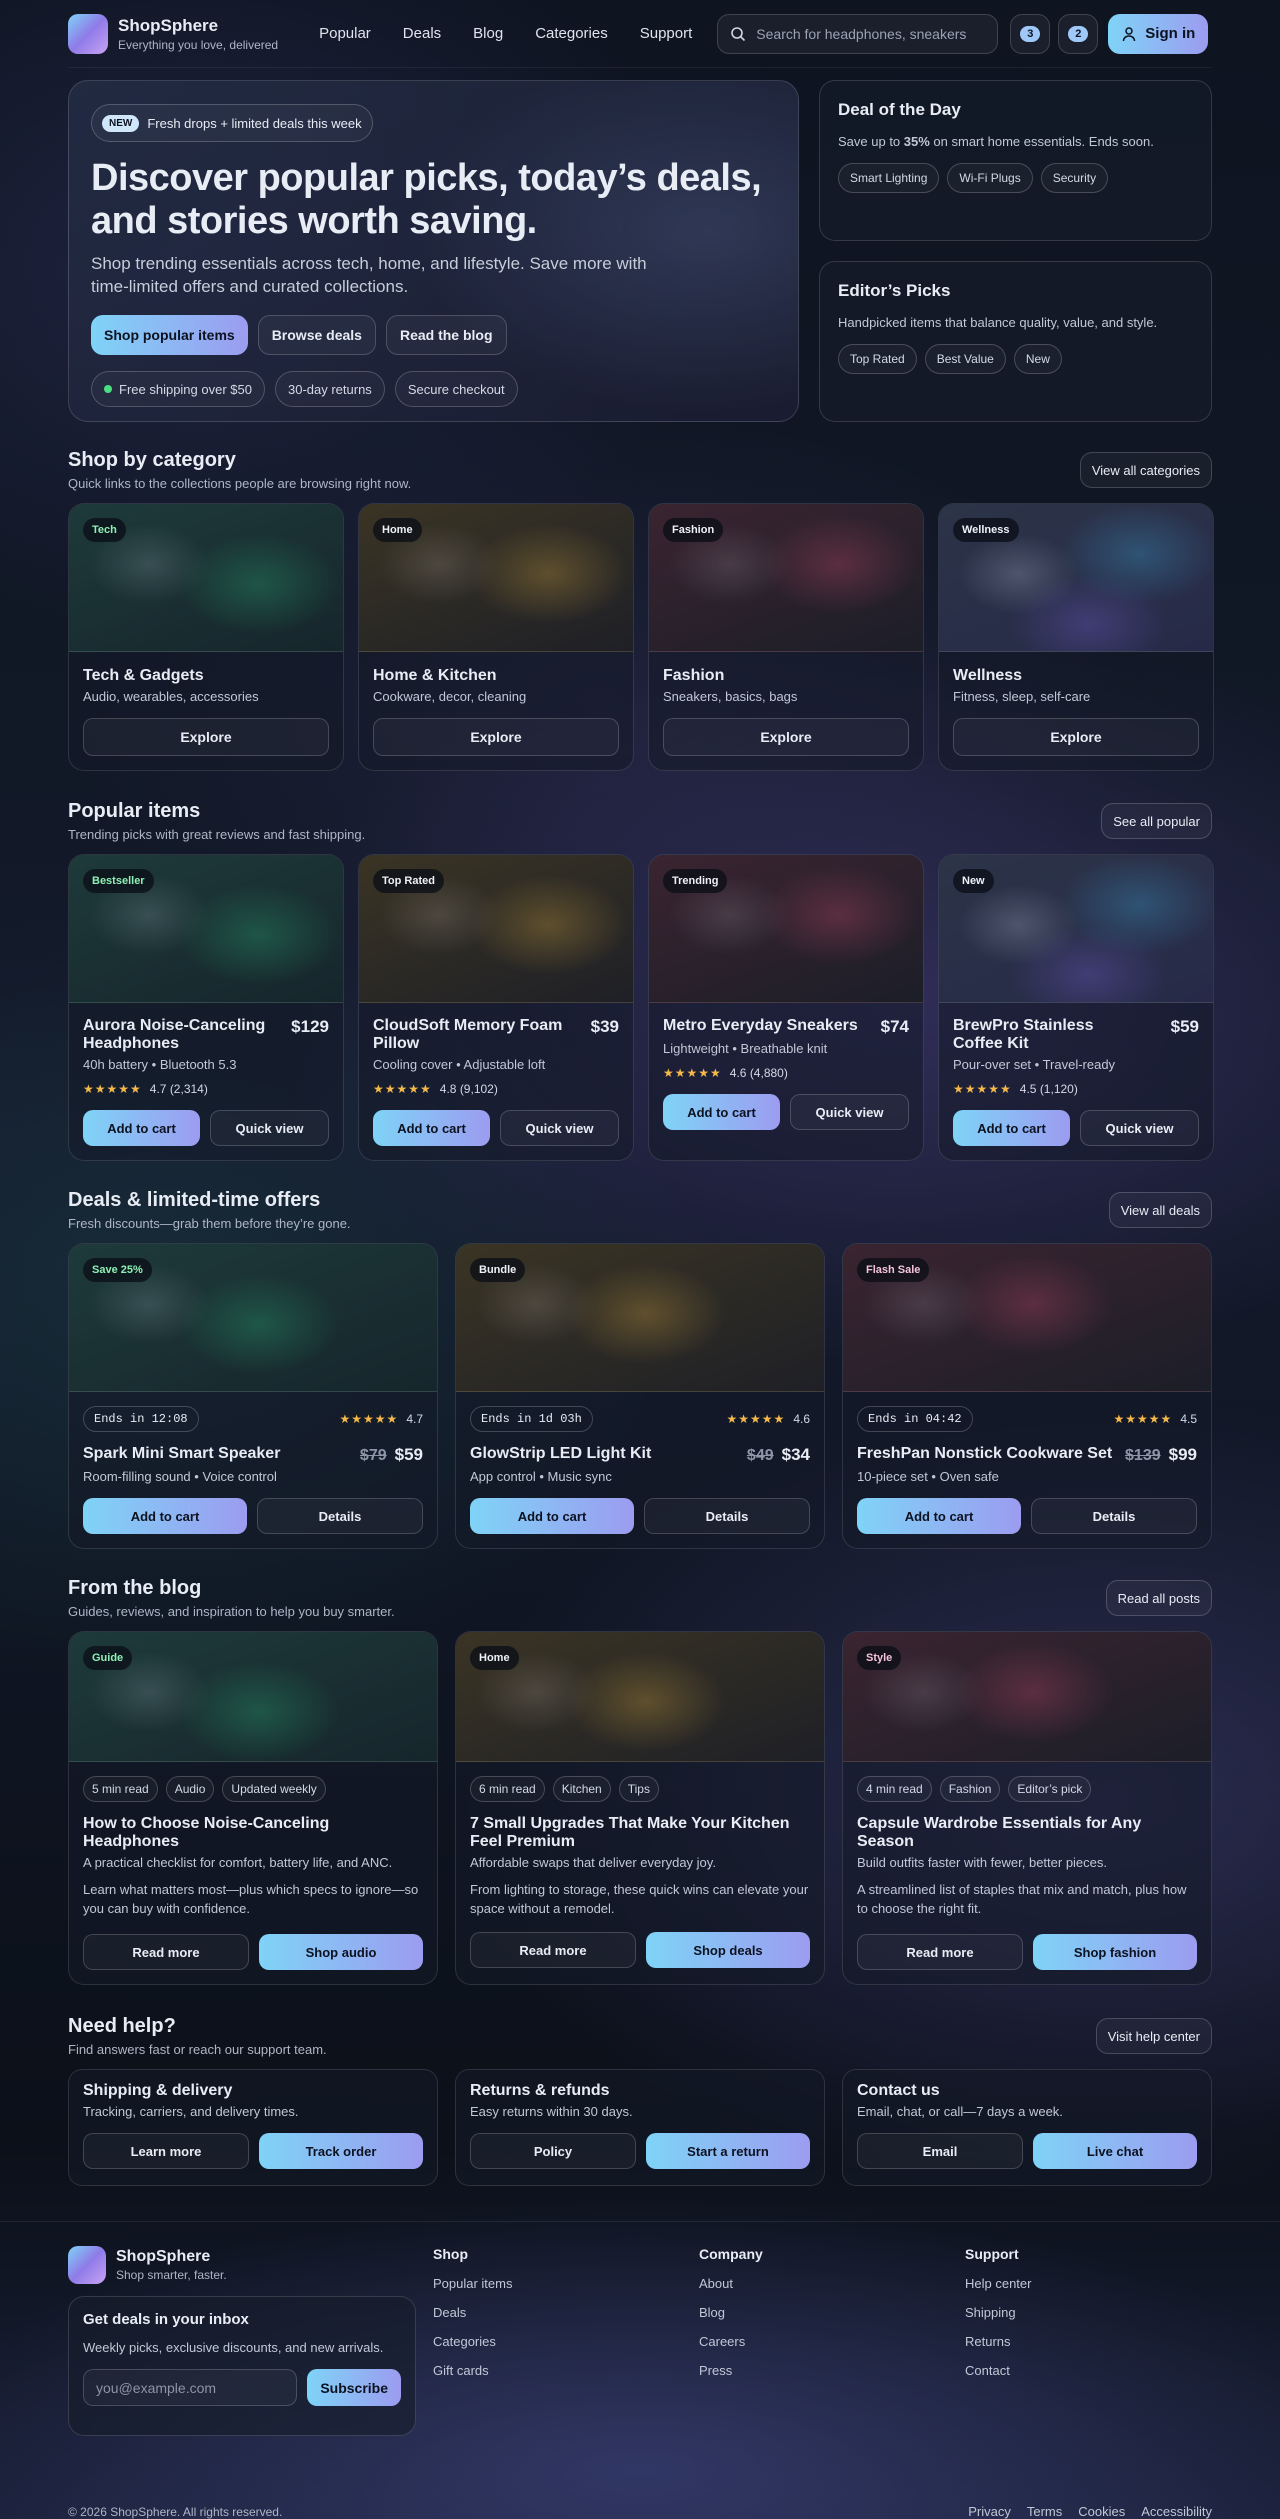  Describe the element at coordinates (341, 1952) in the screenshot. I see `shop-audio-button: Shop audio` at that location.